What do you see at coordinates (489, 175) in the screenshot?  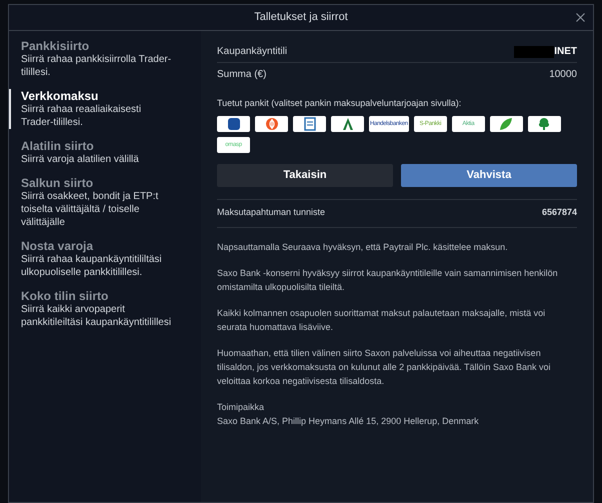 I see `confirm-button: Vahvista` at bounding box center [489, 175].